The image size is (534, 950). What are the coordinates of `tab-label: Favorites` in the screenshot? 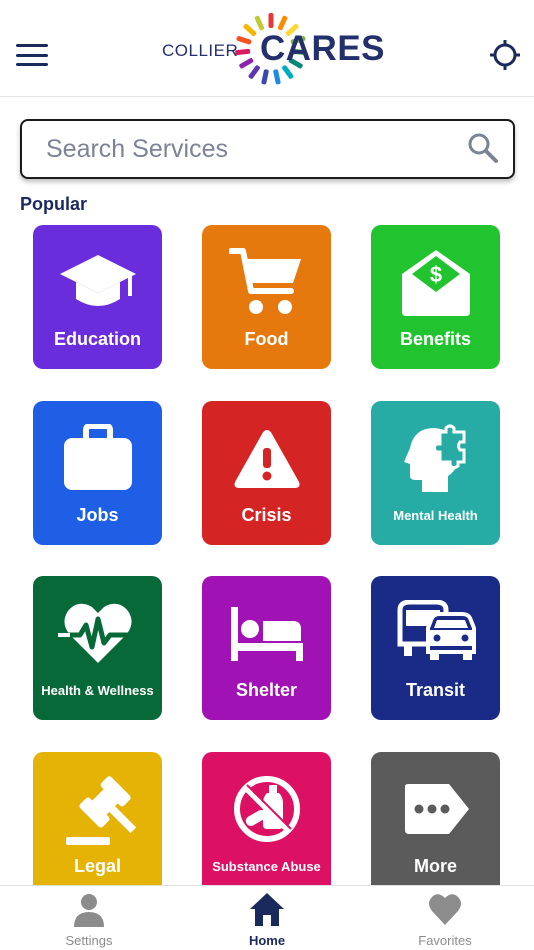 It's located at (445, 940).